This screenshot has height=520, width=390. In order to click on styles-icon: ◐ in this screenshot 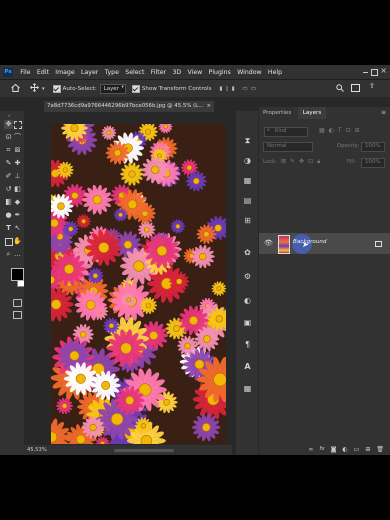, I will do `click(247, 300)`.